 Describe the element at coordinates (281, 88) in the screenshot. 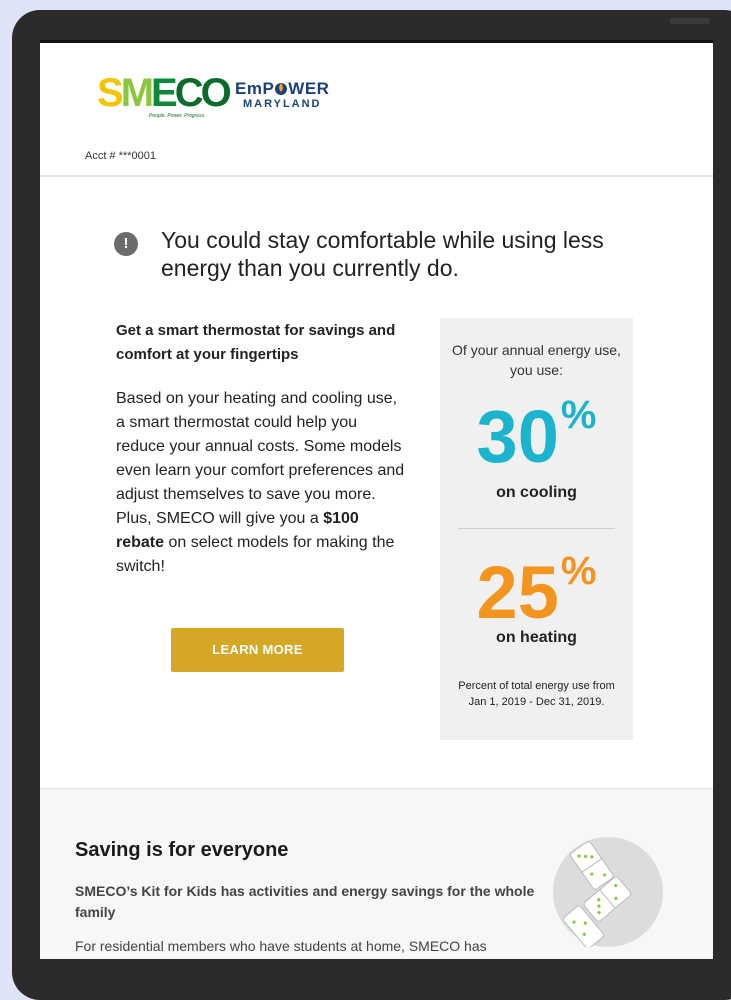

I see `flame-icon` at that location.